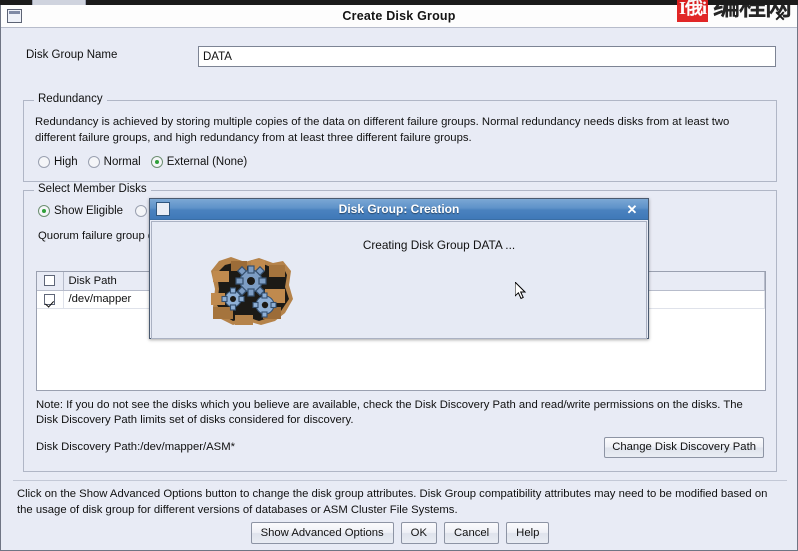 This screenshot has width=798, height=551. Describe the element at coordinates (141, 211) in the screenshot. I see `radio-show-all-icon` at that location.